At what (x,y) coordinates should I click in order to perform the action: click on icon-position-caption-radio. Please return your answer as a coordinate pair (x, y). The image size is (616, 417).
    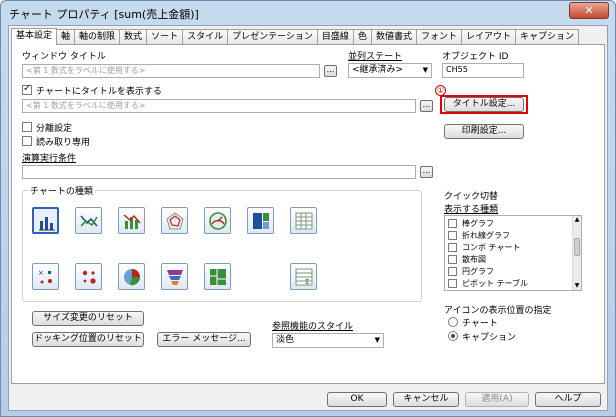
    Looking at the image, I should click on (453, 336).